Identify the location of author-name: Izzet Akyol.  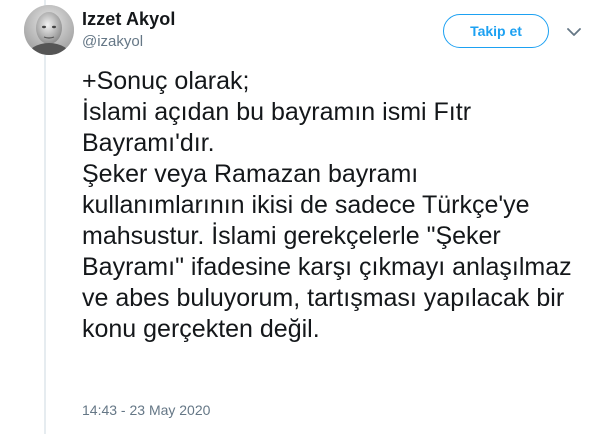
(128, 19).